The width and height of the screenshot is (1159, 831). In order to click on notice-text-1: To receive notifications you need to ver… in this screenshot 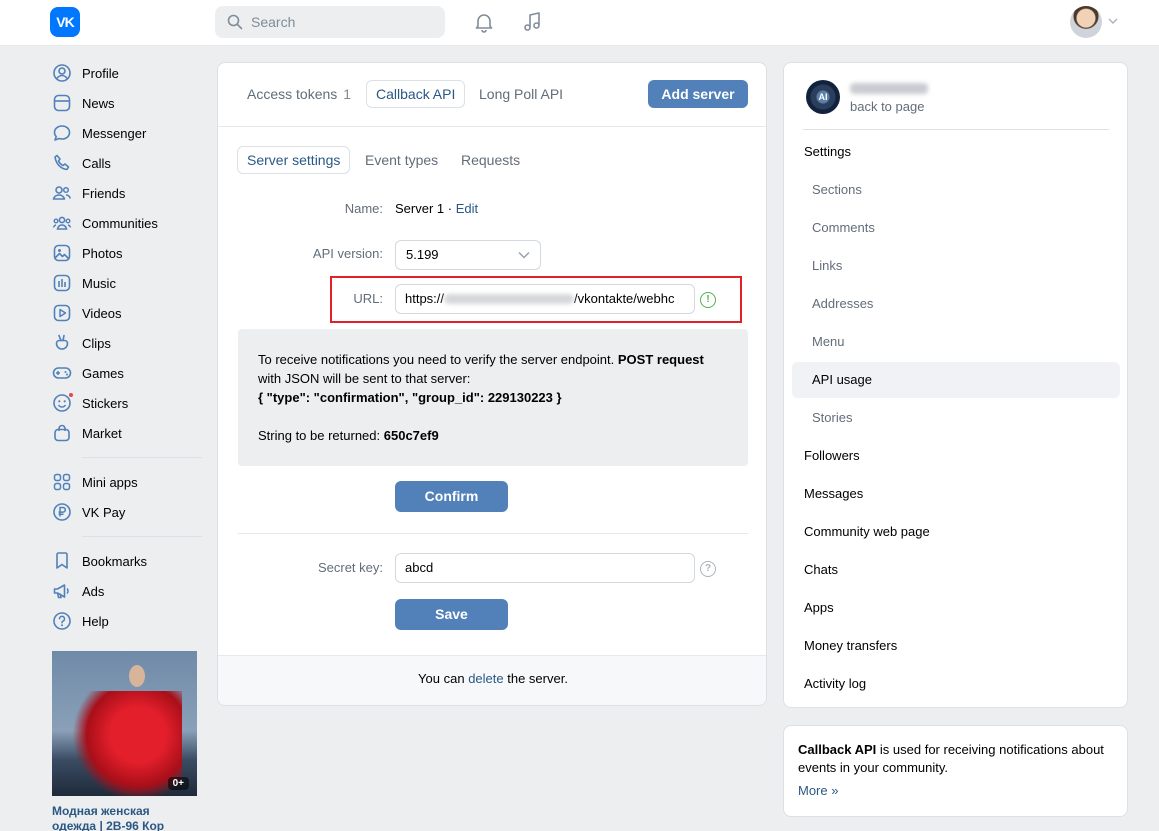, I will do `click(436, 359)`.